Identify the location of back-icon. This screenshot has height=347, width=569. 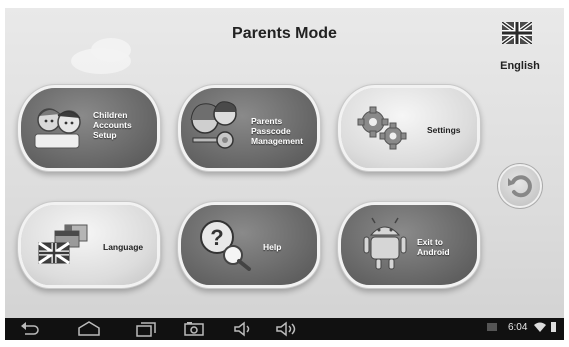
(30, 329).